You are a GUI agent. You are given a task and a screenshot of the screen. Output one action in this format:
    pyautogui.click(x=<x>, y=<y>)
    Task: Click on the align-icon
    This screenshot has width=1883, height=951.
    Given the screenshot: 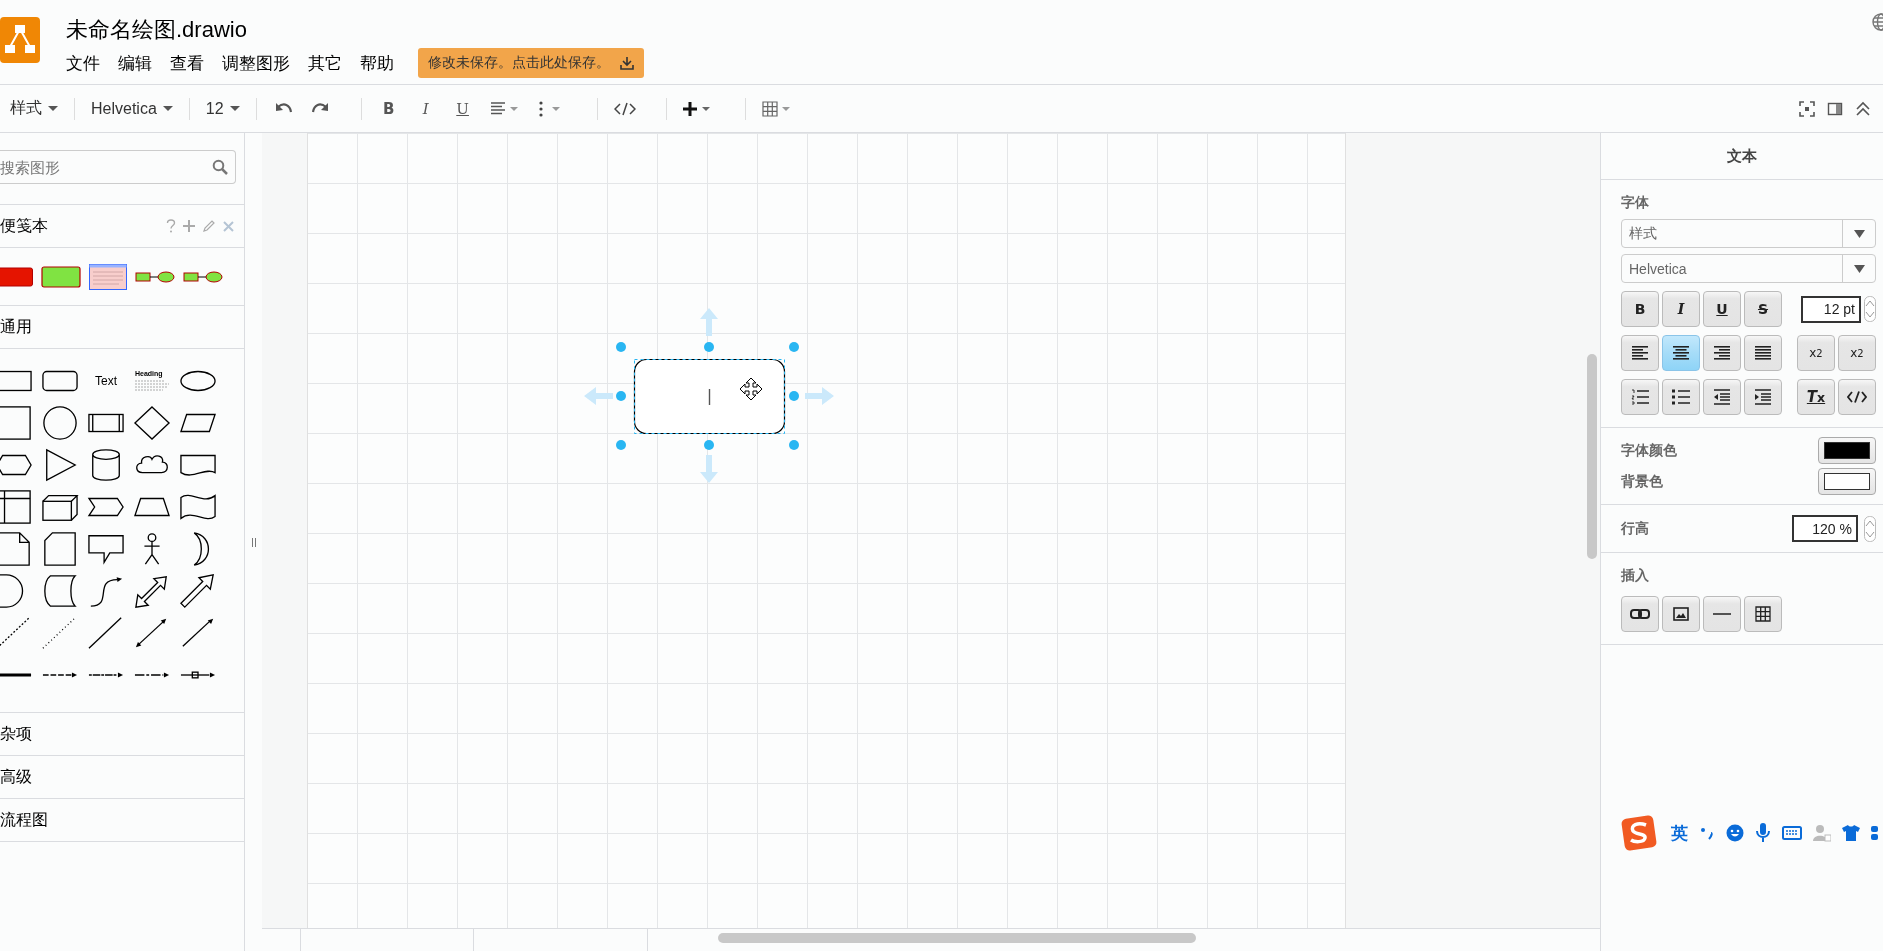 What is the action you would take?
    pyautogui.click(x=1640, y=353)
    